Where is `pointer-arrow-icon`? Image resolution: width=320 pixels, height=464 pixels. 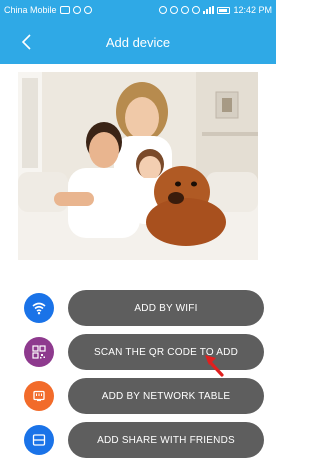
pointer-arrow-icon is located at coordinates (214, 366).